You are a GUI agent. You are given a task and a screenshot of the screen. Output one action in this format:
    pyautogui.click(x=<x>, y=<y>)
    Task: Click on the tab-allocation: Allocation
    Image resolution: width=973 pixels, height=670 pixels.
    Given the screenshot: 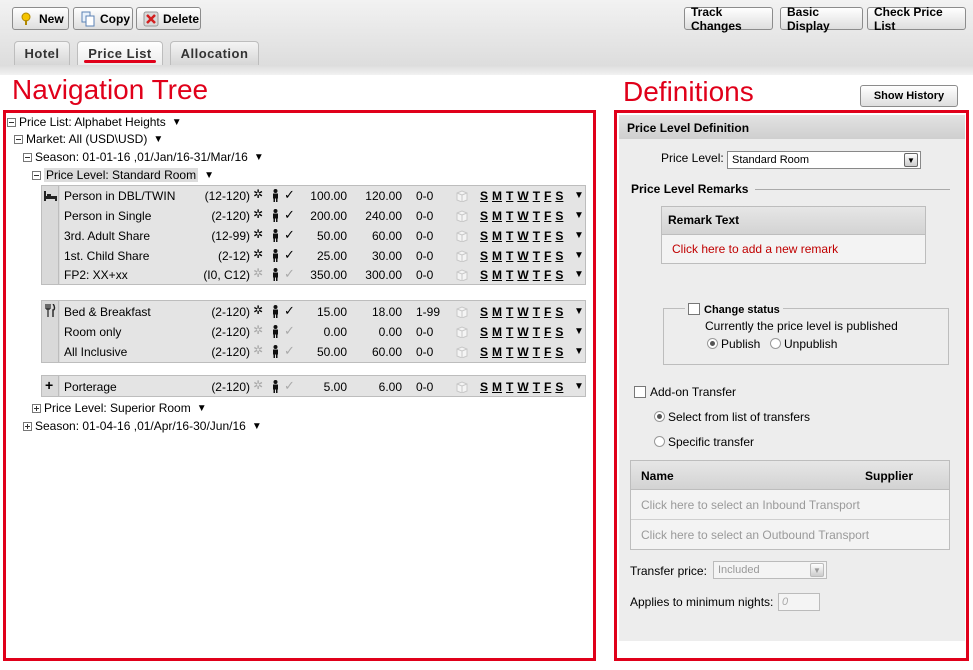 What is the action you would take?
    pyautogui.click(x=214, y=53)
    